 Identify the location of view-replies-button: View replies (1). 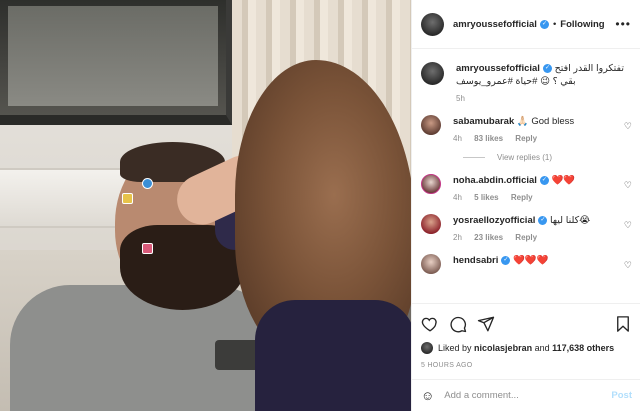
(547, 157).